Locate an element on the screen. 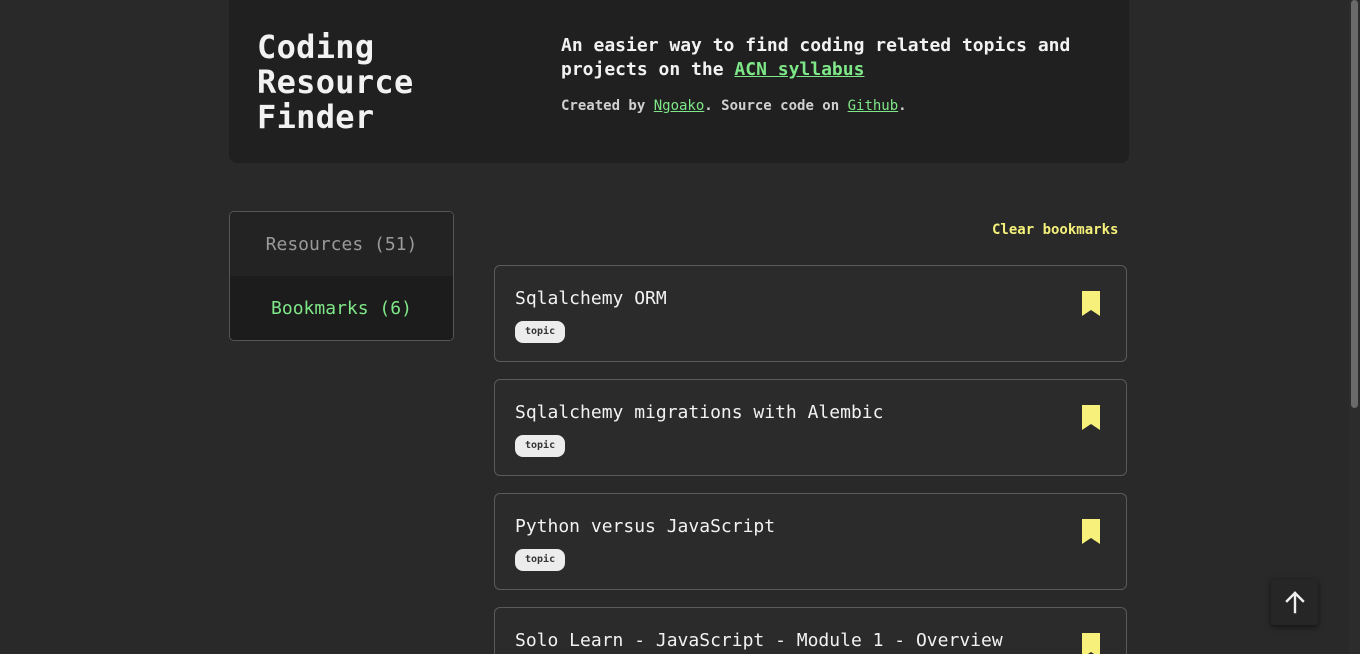 The image size is (1360, 654). site-title-line: Coding is located at coordinates (316, 47).